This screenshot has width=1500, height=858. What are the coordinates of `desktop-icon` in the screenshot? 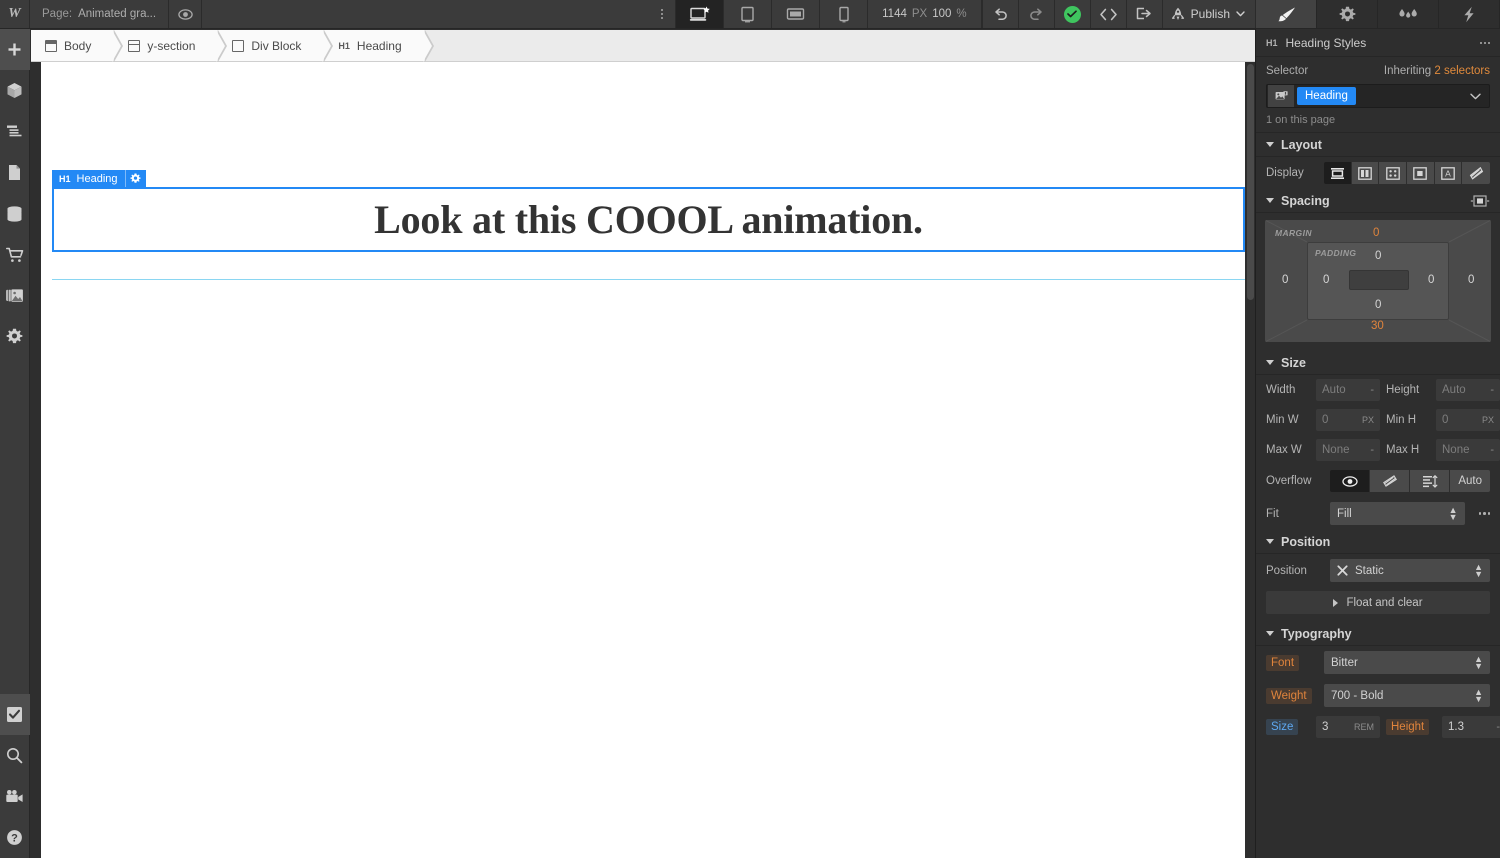 It's located at (699, 13).